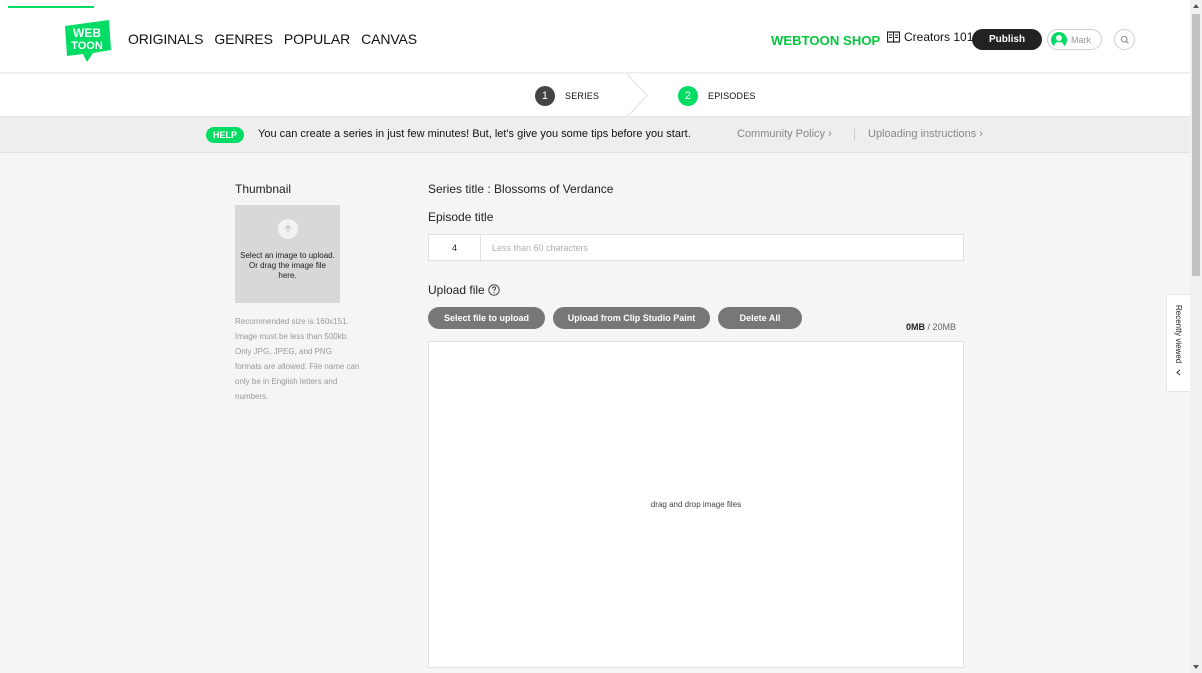  What do you see at coordinates (51, 7) in the screenshot?
I see `top-accent-line` at bounding box center [51, 7].